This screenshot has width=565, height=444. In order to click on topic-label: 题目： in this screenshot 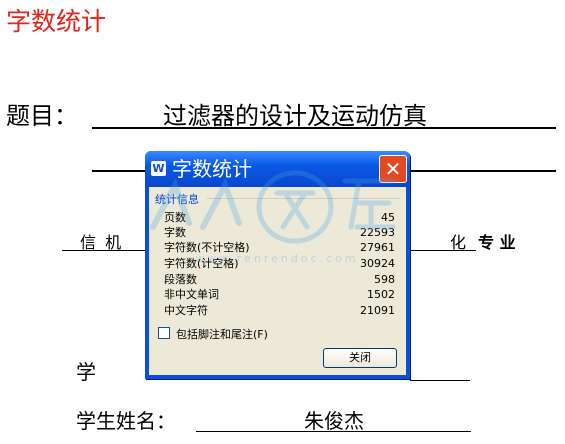, I will do `click(42, 116)`.